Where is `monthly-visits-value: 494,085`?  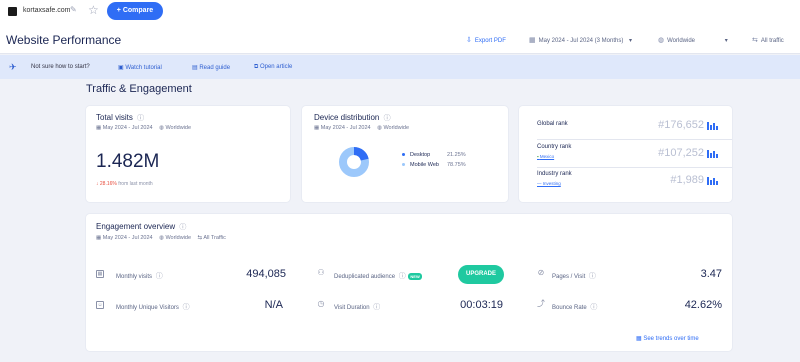 monthly-visits-value: 494,085 is located at coordinates (266, 274).